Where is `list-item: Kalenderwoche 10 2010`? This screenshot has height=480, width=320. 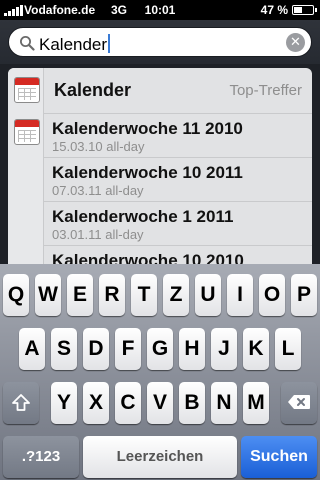
list-item: Kalenderwoche 10 2010 is located at coordinates (178, 255).